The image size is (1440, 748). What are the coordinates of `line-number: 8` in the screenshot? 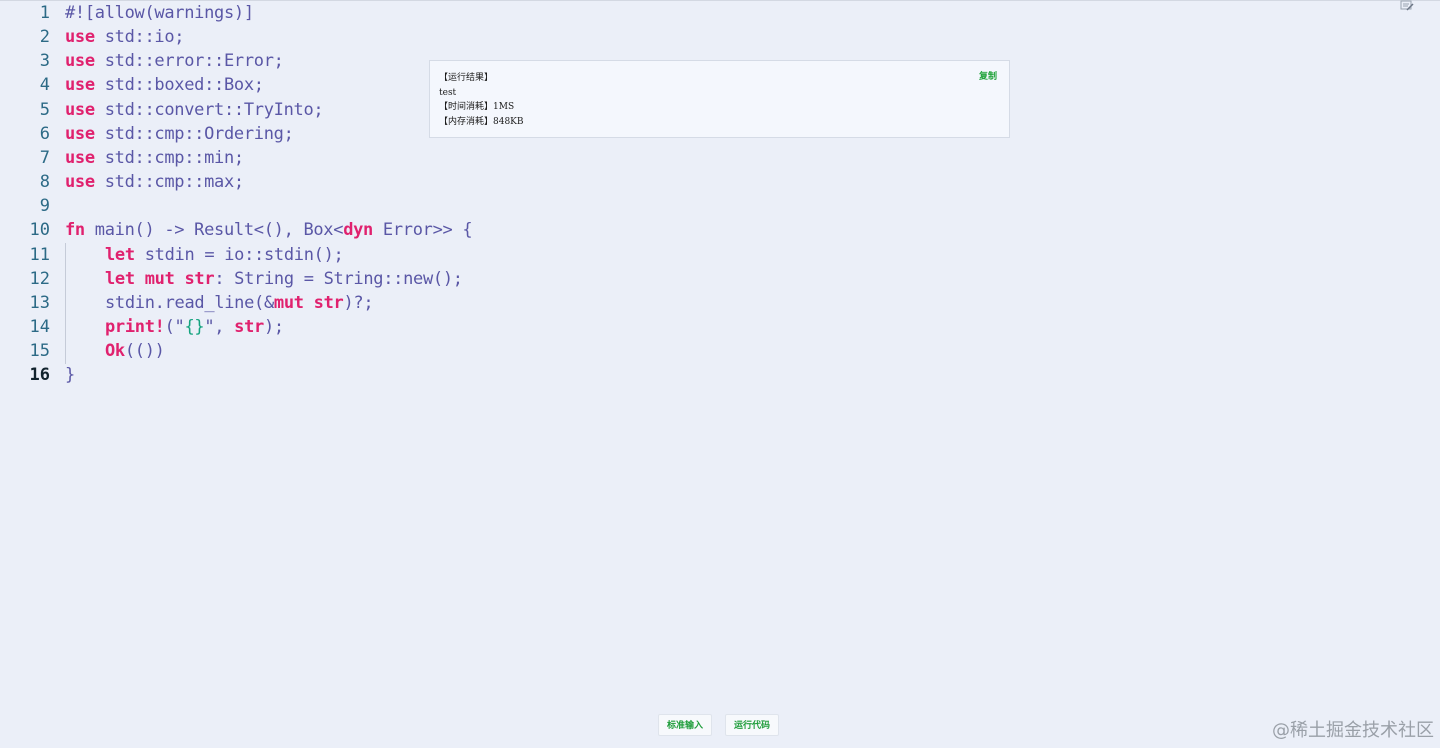 It's located at (44, 182).